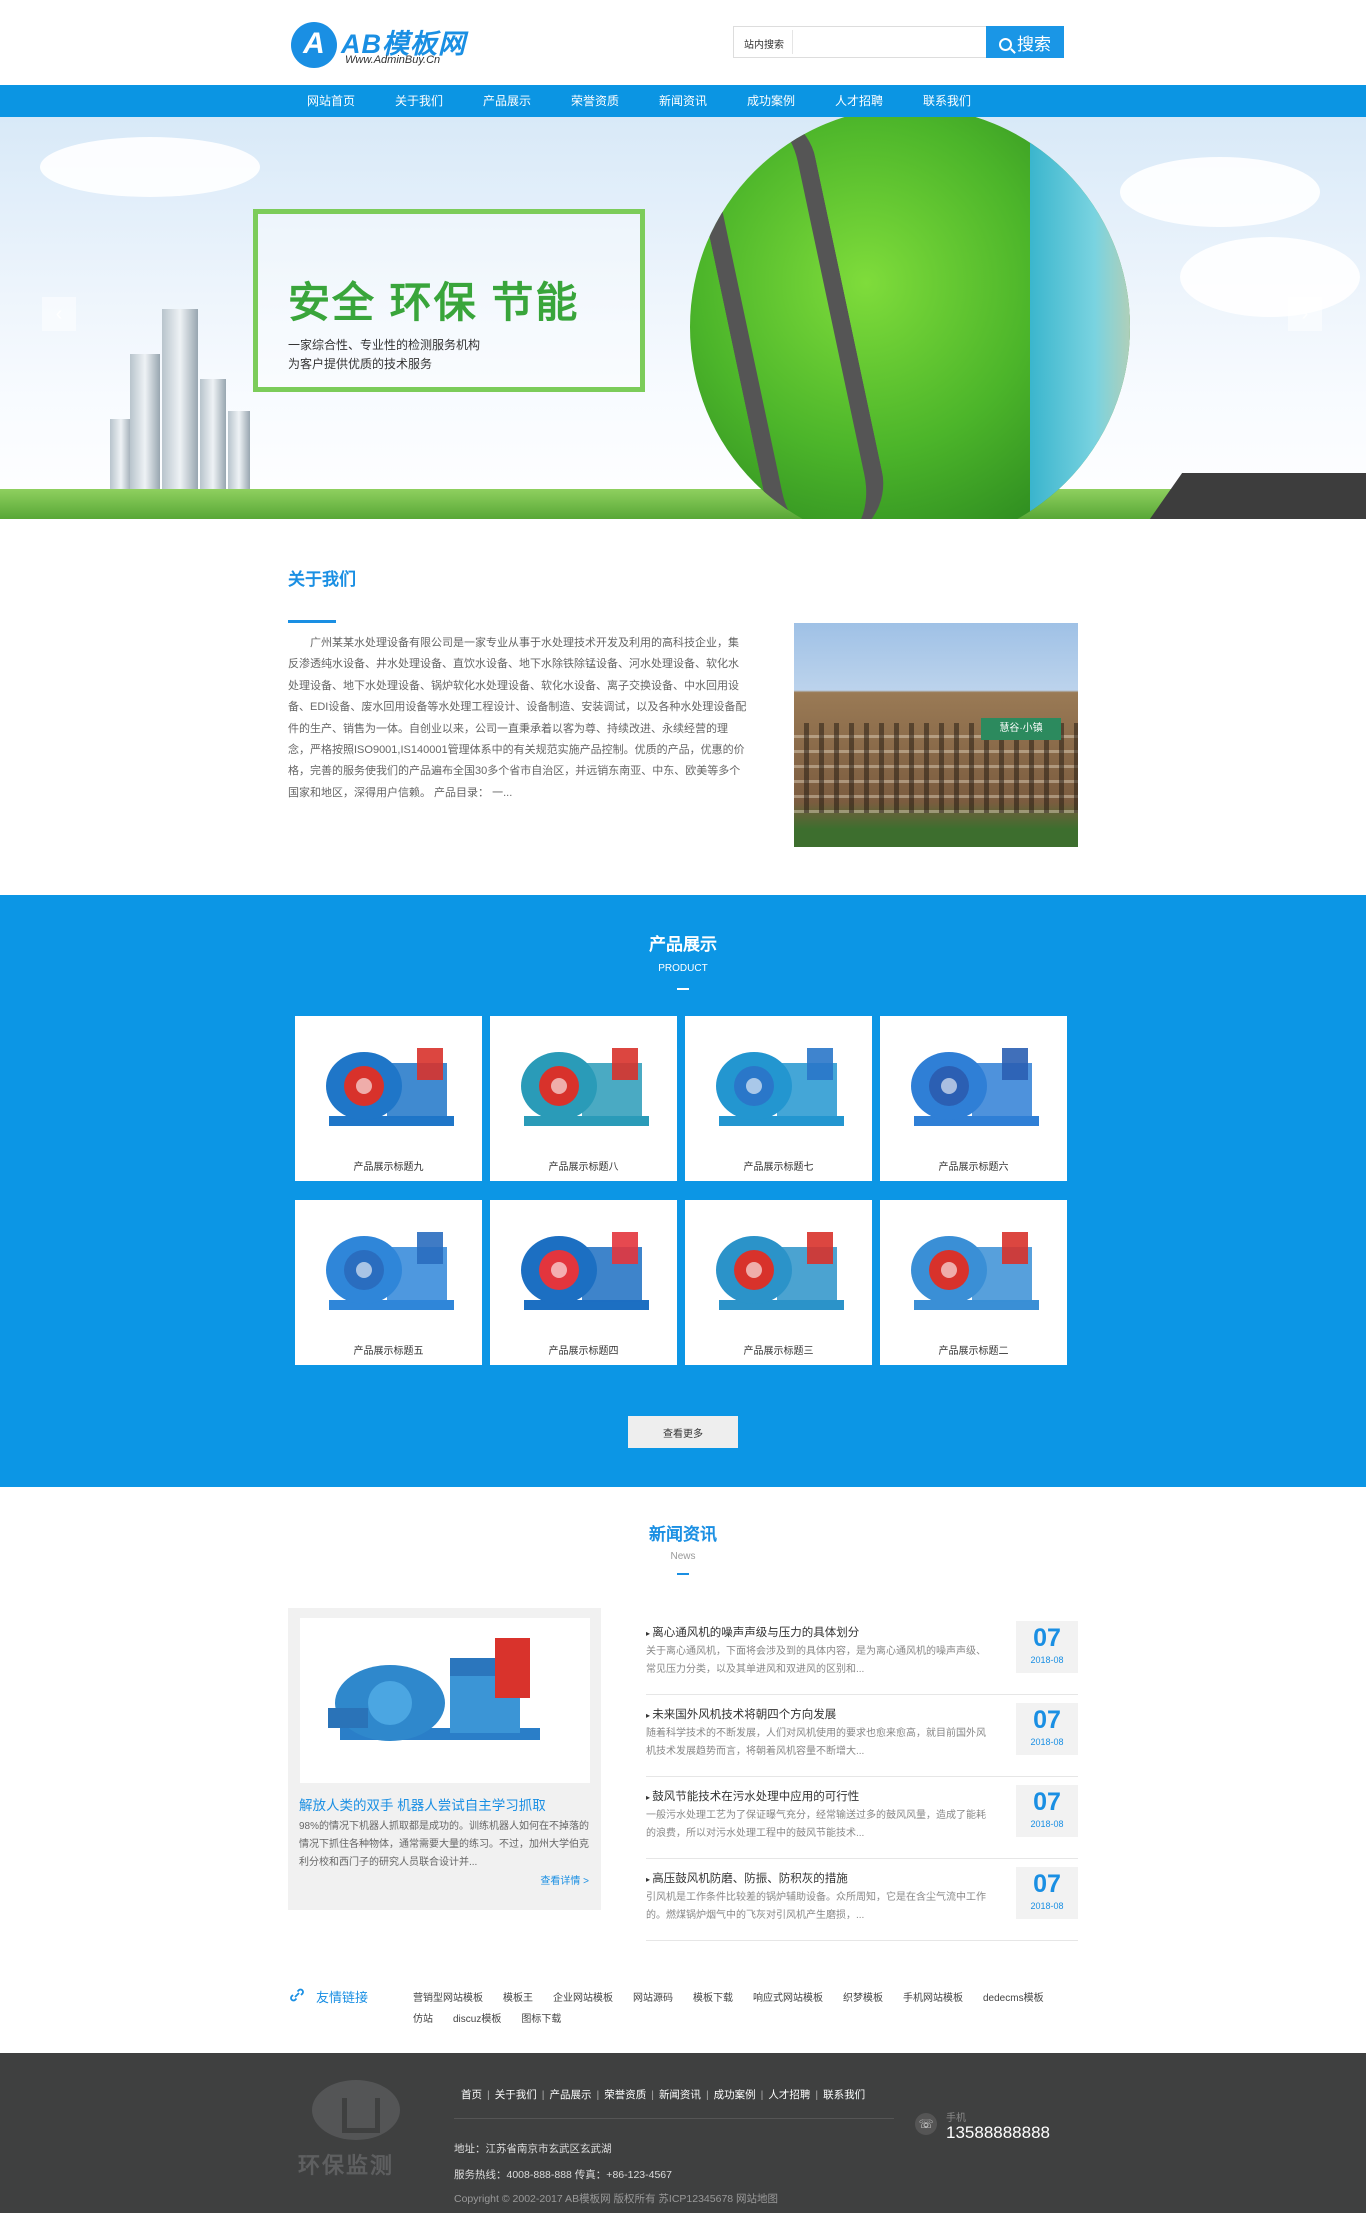 Image resolution: width=1366 pixels, height=2213 pixels. What do you see at coordinates (388, 1167) in the screenshot?
I see `product-label: 产品展示标题九` at bounding box center [388, 1167].